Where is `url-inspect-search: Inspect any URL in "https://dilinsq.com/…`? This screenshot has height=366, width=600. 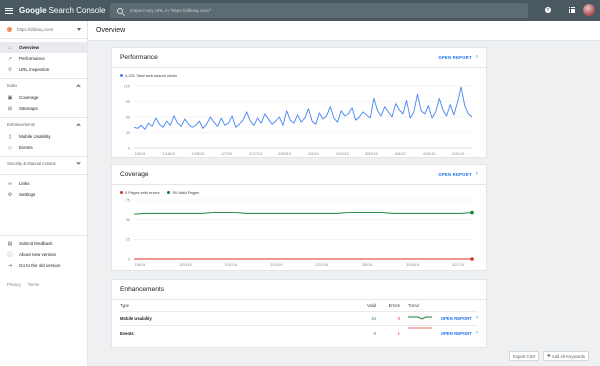
url-inspect-search: Inspect any URL in "https://dilinsq.com/… is located at coordinates (319, 10).